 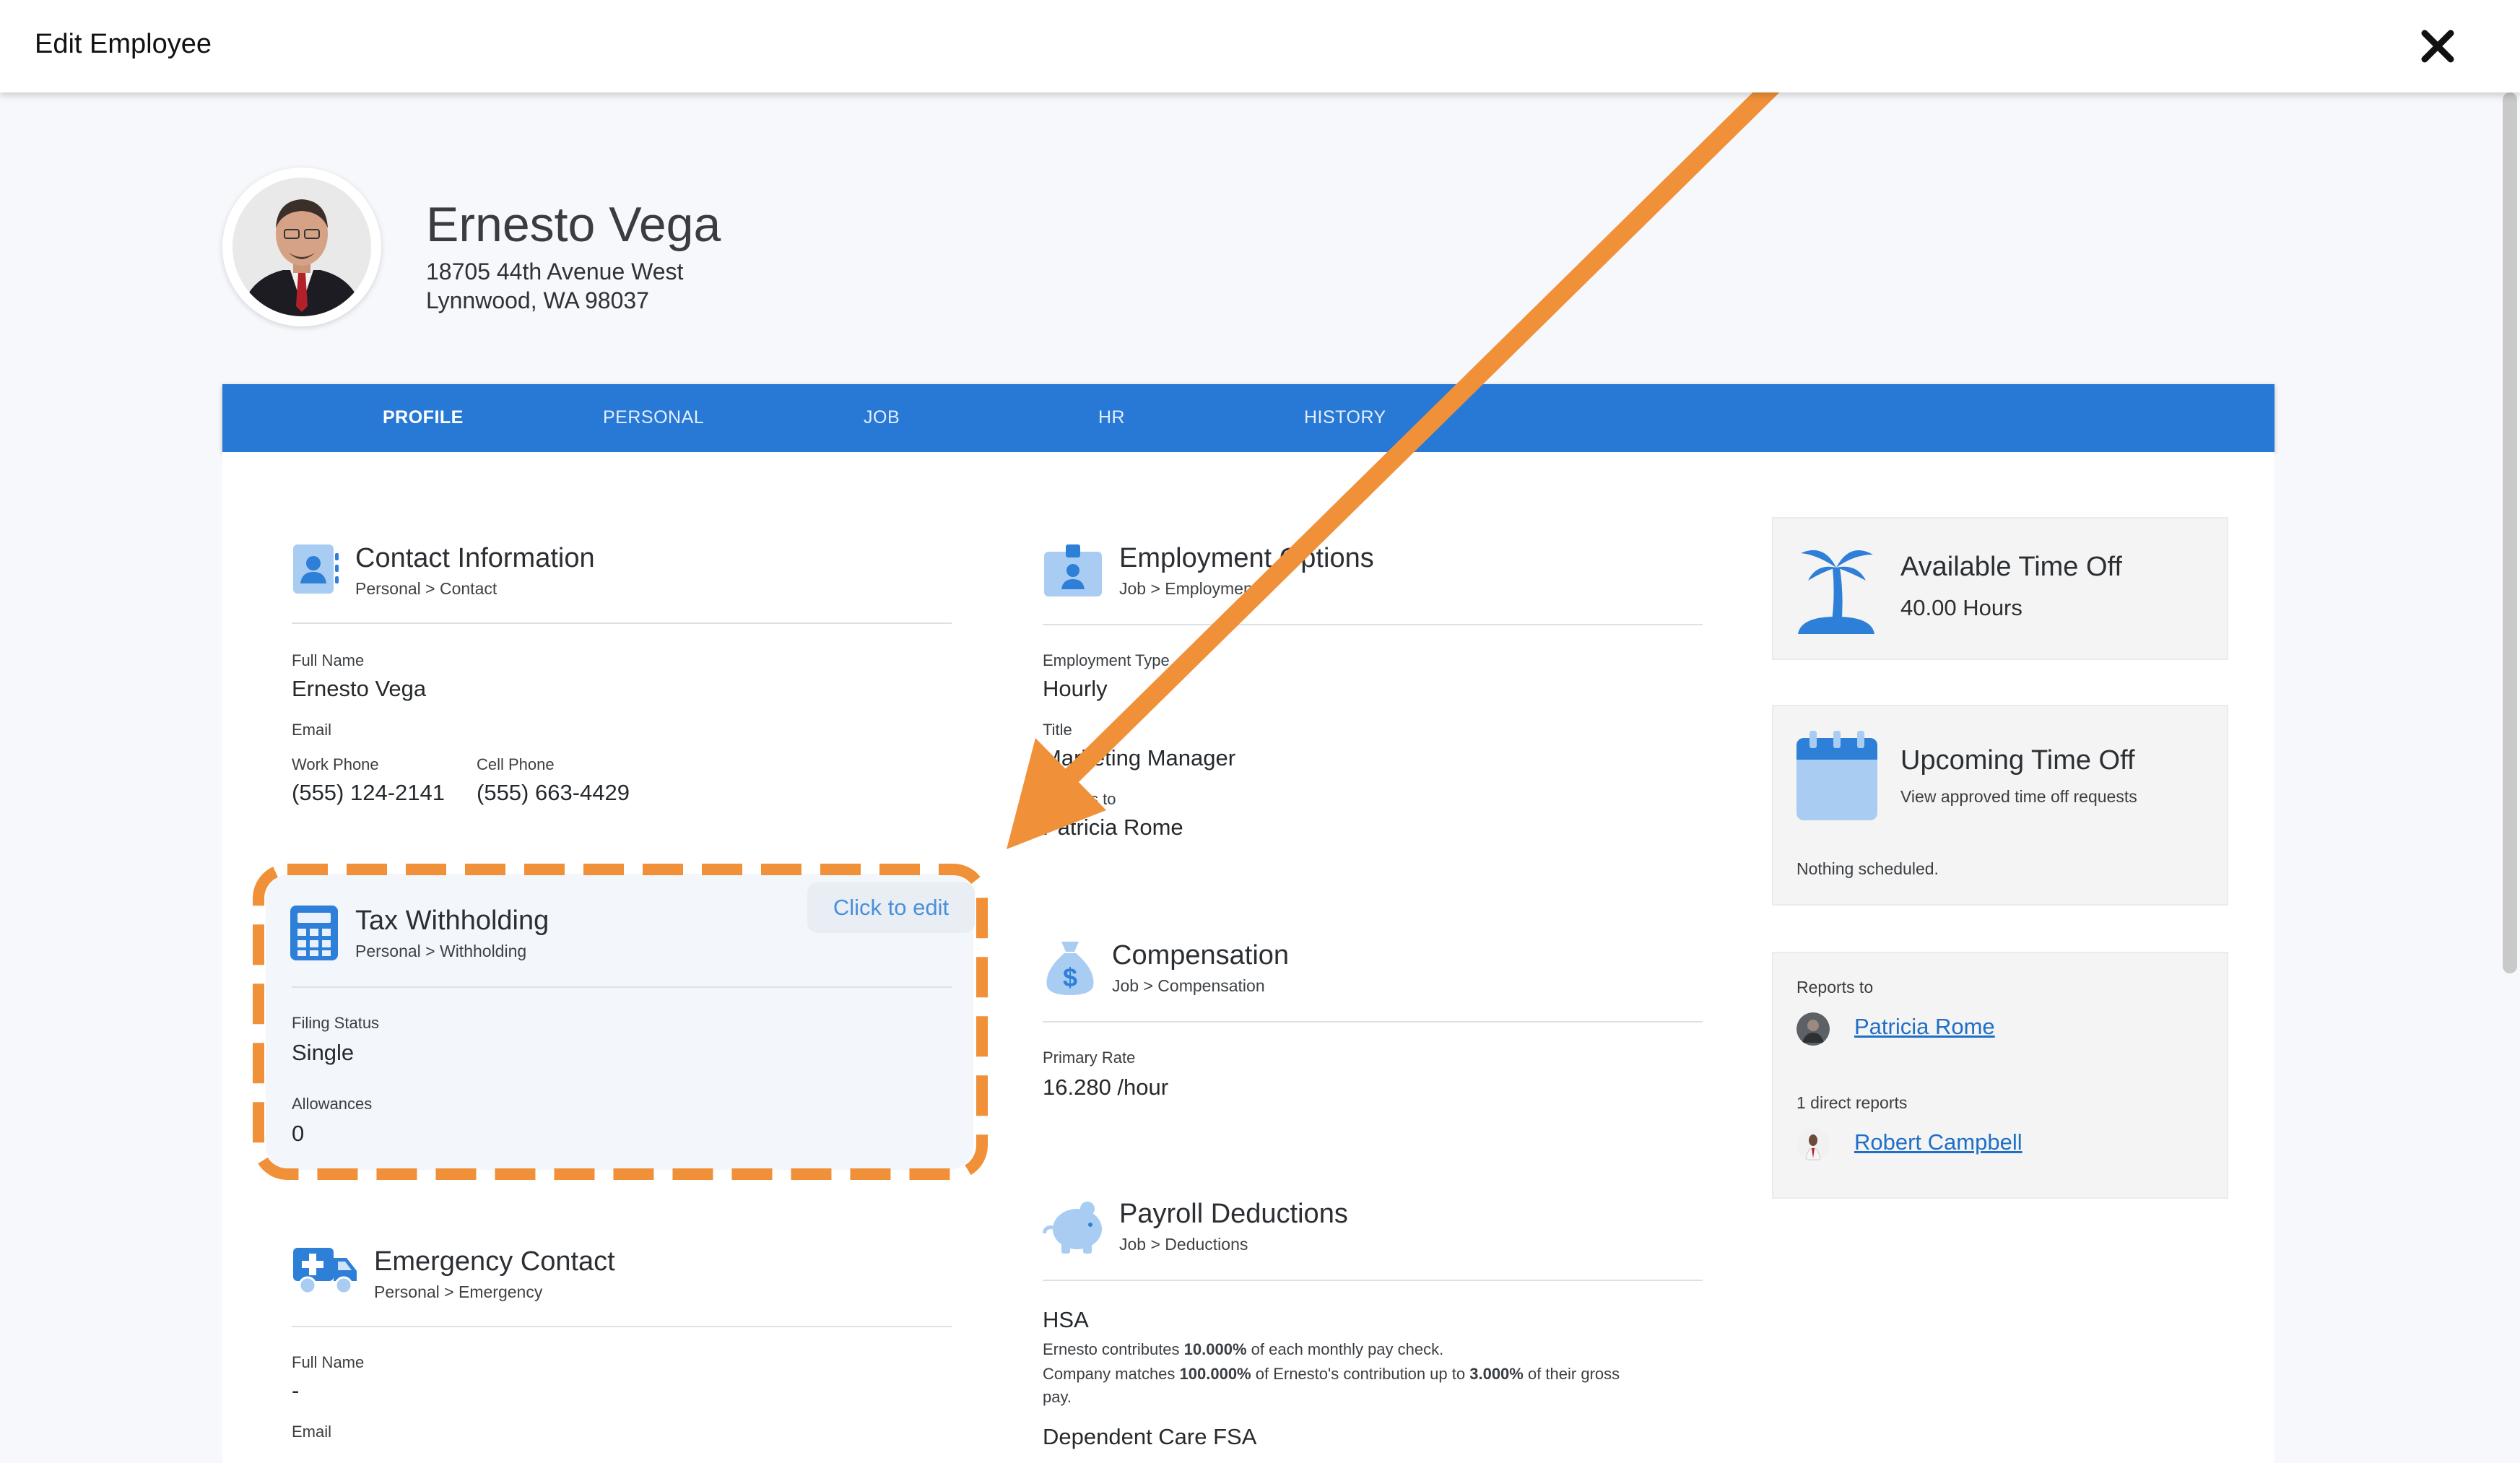 I want to click on employment-breadcrumb: Job > Employment, so click(x=1188, y=589).